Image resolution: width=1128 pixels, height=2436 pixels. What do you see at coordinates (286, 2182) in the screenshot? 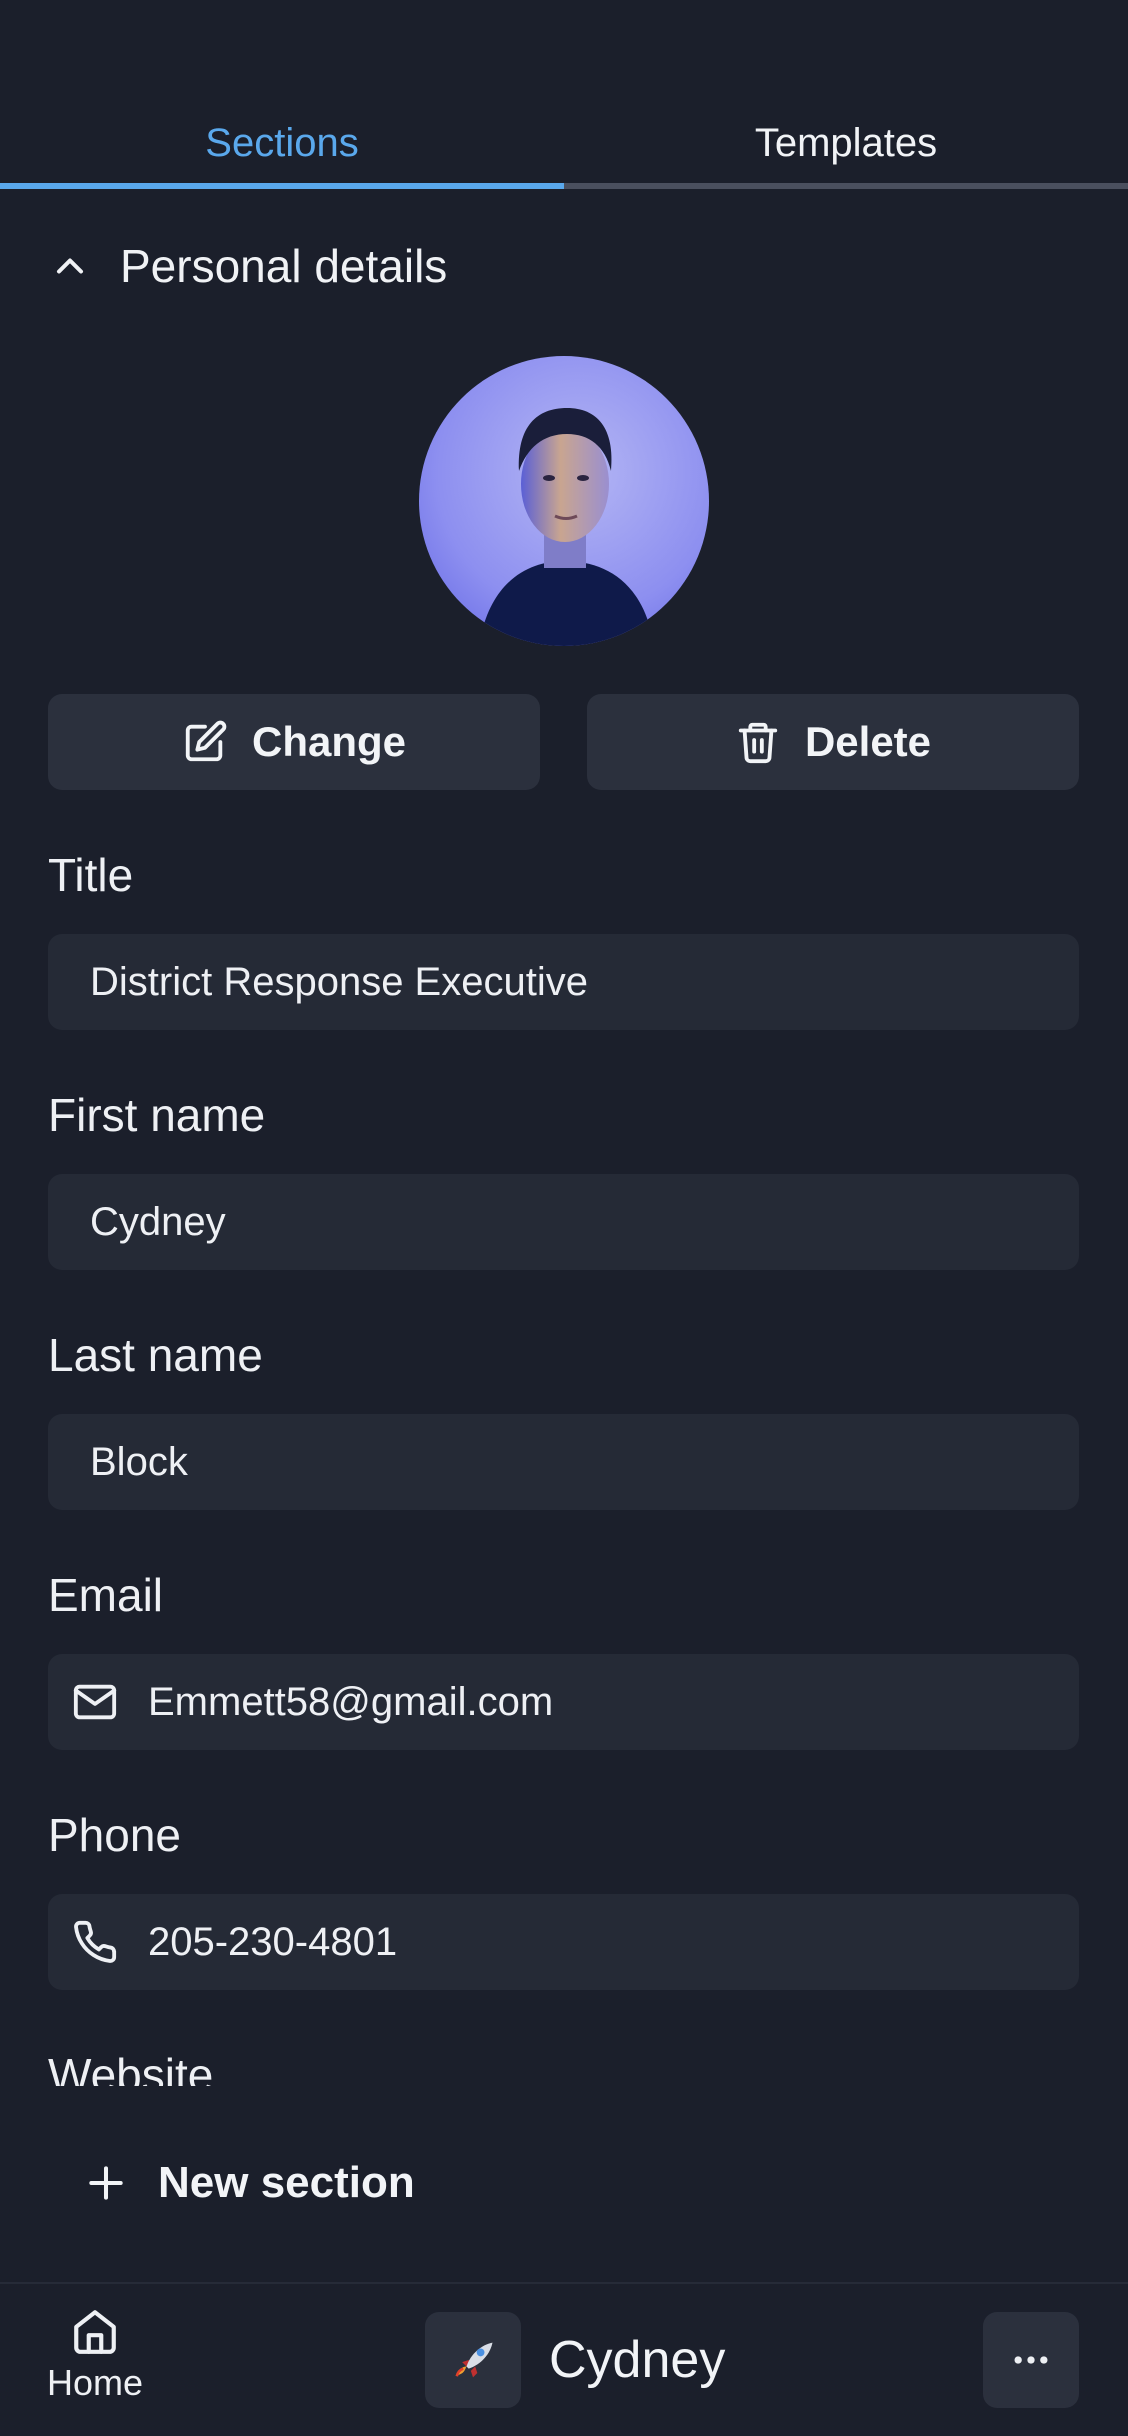
I see `new-section-label: New section` at bounding box center [286, 2182].